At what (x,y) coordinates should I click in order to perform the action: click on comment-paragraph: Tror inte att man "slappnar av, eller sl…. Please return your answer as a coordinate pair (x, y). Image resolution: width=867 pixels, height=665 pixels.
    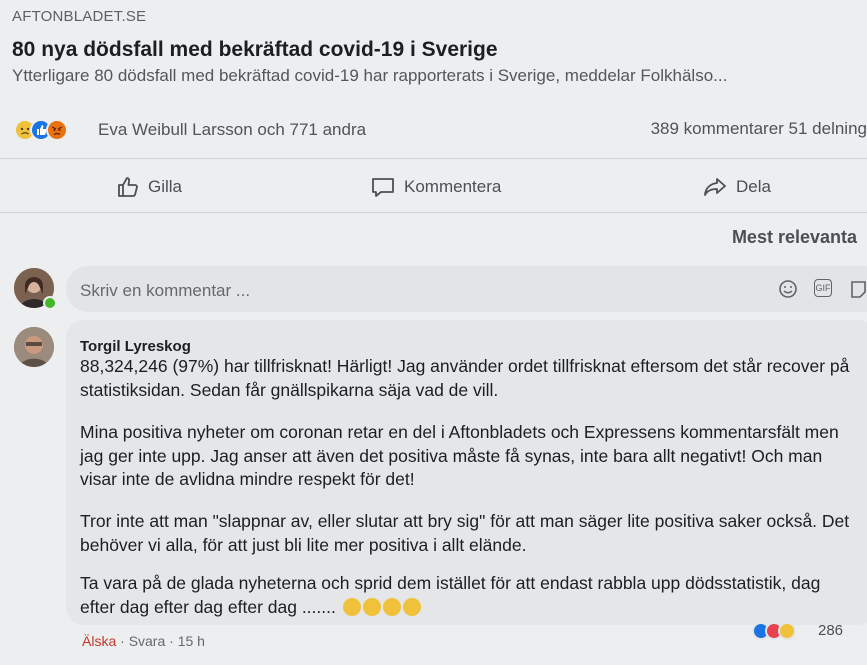
    Looking at the image, I should click on (465, 533).